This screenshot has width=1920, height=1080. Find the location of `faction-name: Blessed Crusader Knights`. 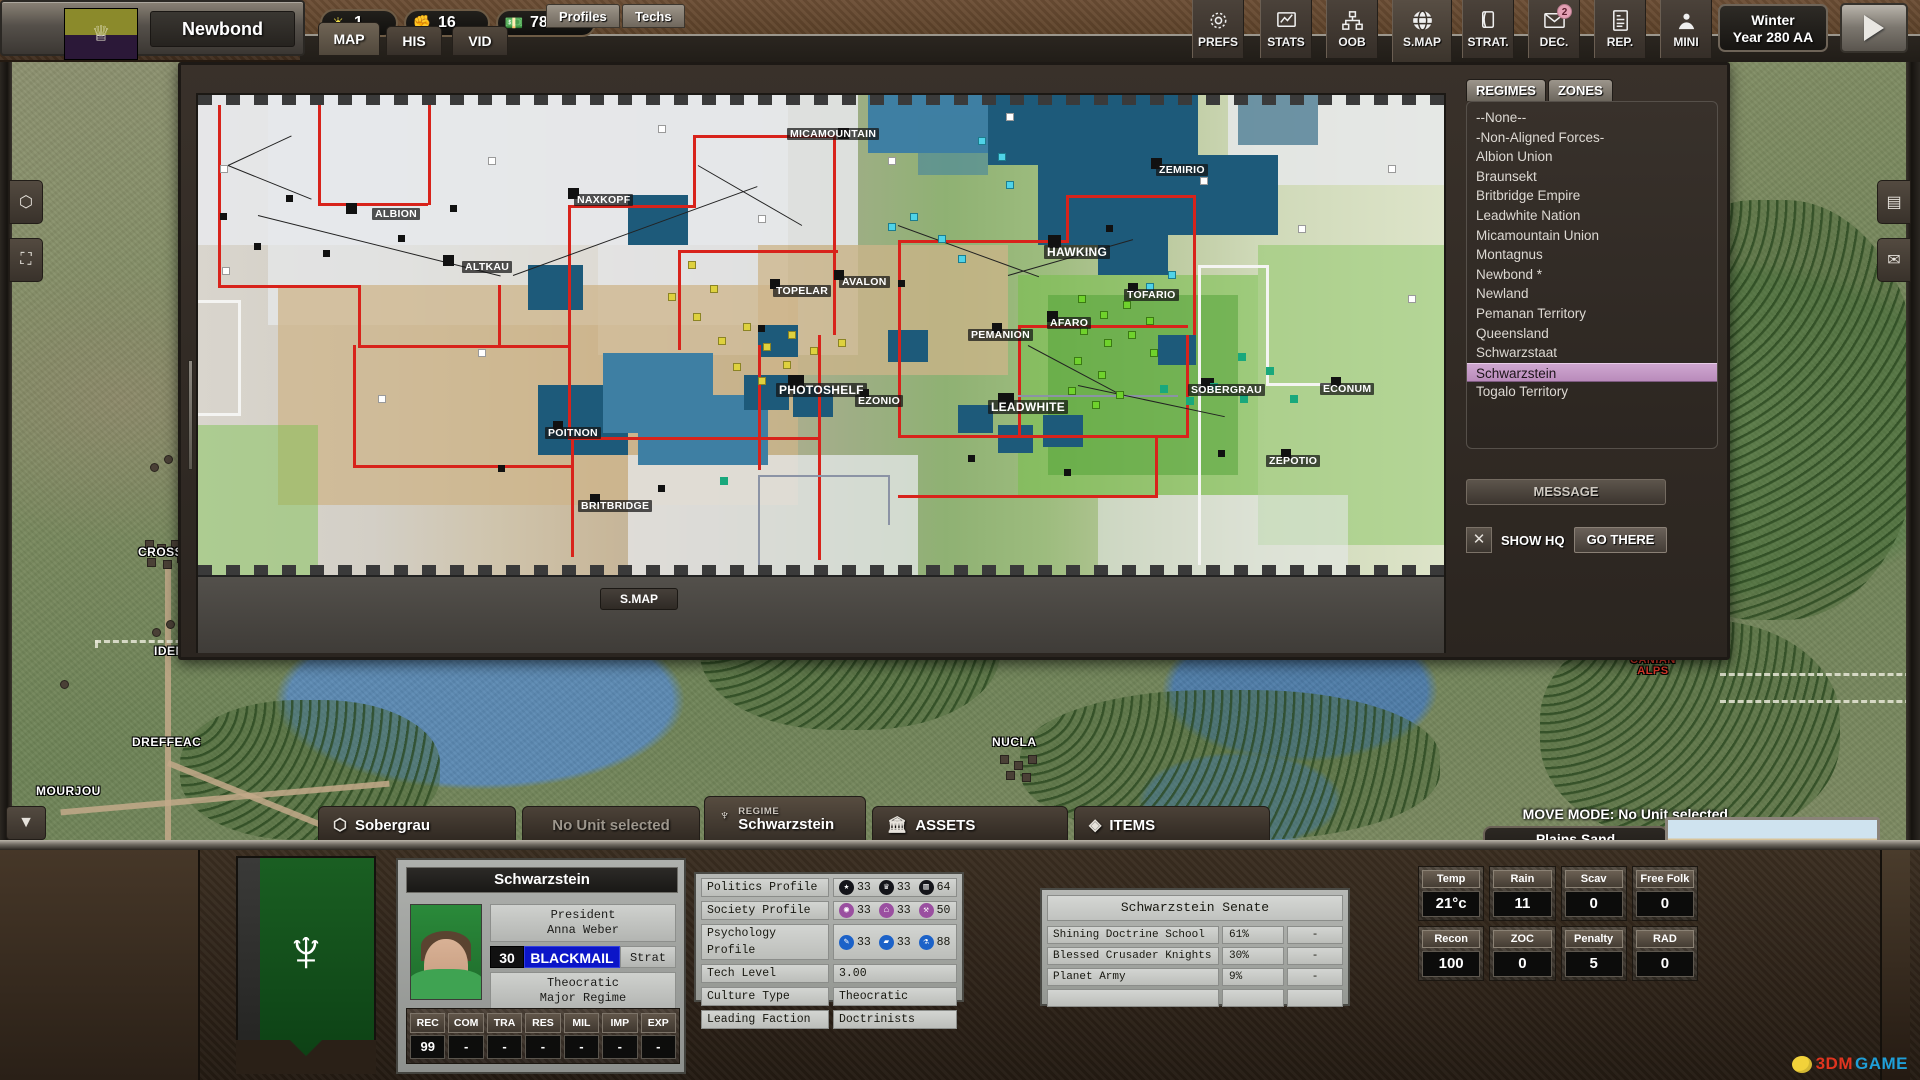

faction-name: Blessed Crusader Knights is located at coordinates (1133, 956).